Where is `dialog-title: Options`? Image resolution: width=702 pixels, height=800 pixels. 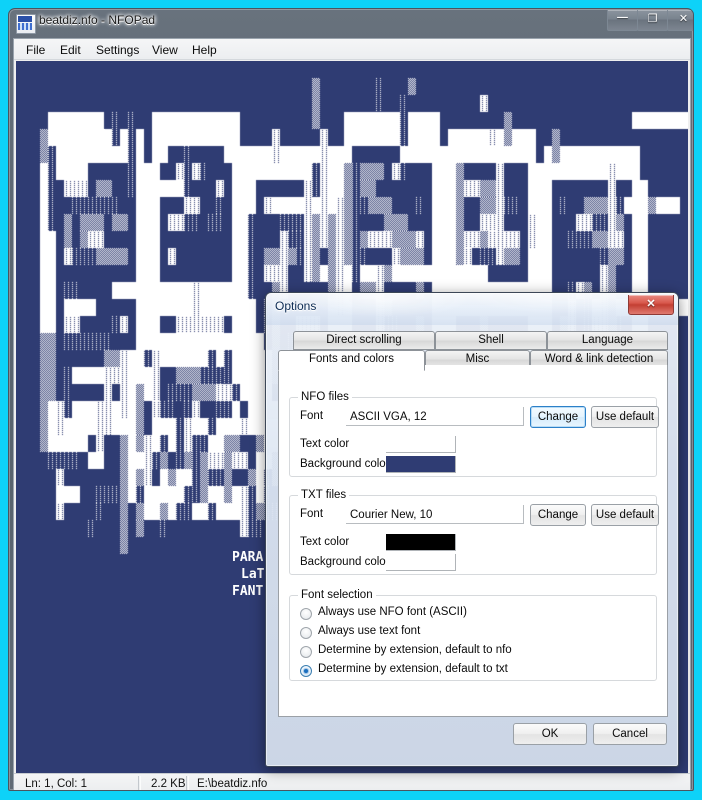 dialog-title: Options is located at coordinates (296, 306).